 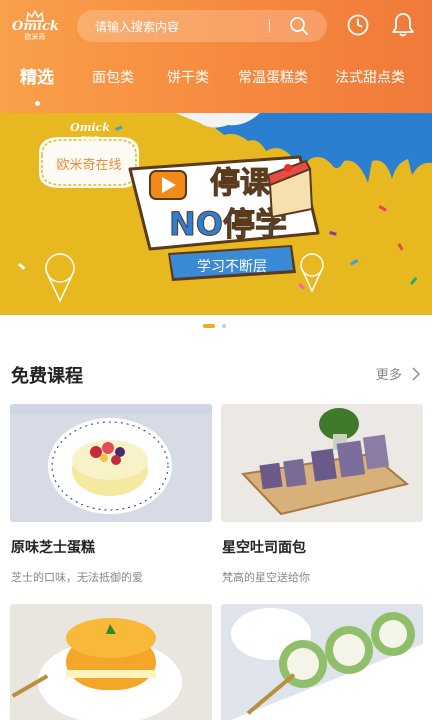 I want to click on logo-subtext: 欧米奇, so click(x=35, y=37).